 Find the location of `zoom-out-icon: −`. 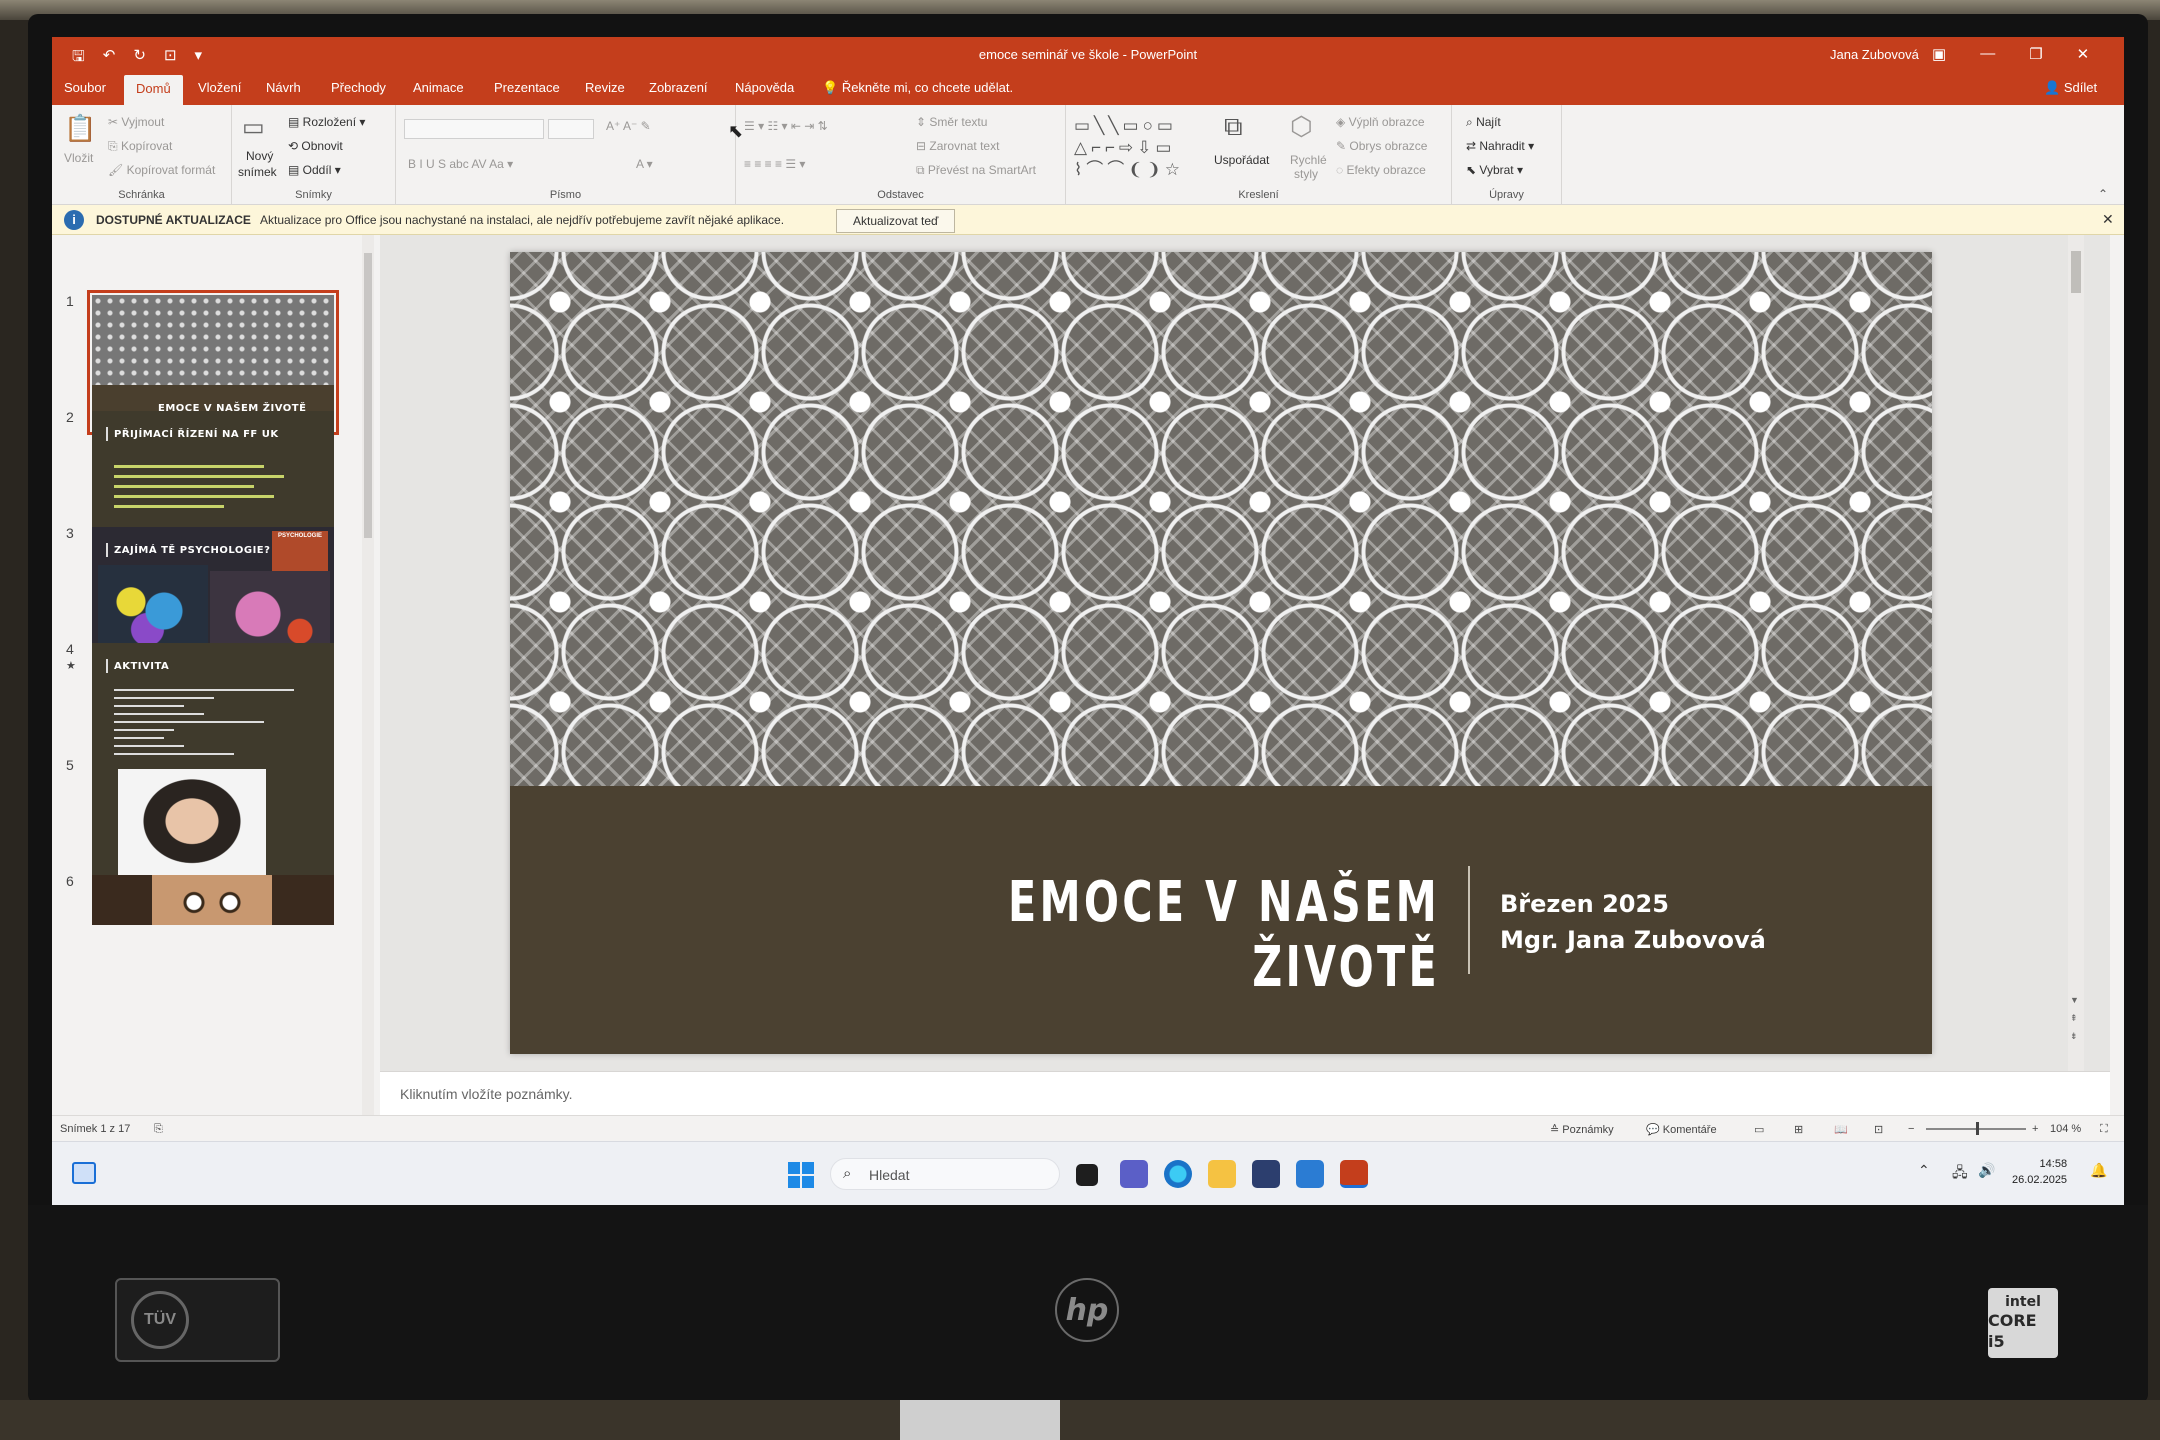

zoom-out-icon: − is located at coordinates (1911, 1129).